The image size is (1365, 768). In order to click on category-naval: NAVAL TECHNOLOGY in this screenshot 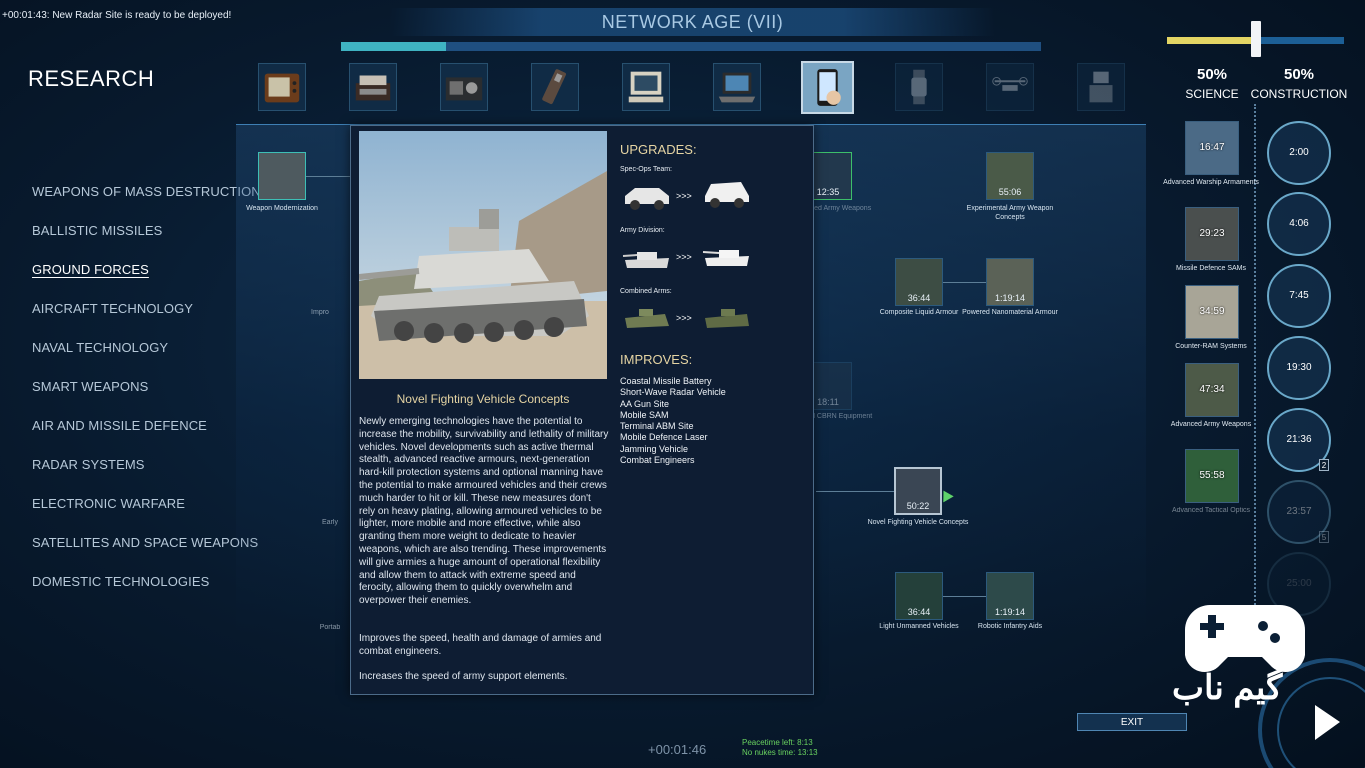, I will do `click(100, 347)`.